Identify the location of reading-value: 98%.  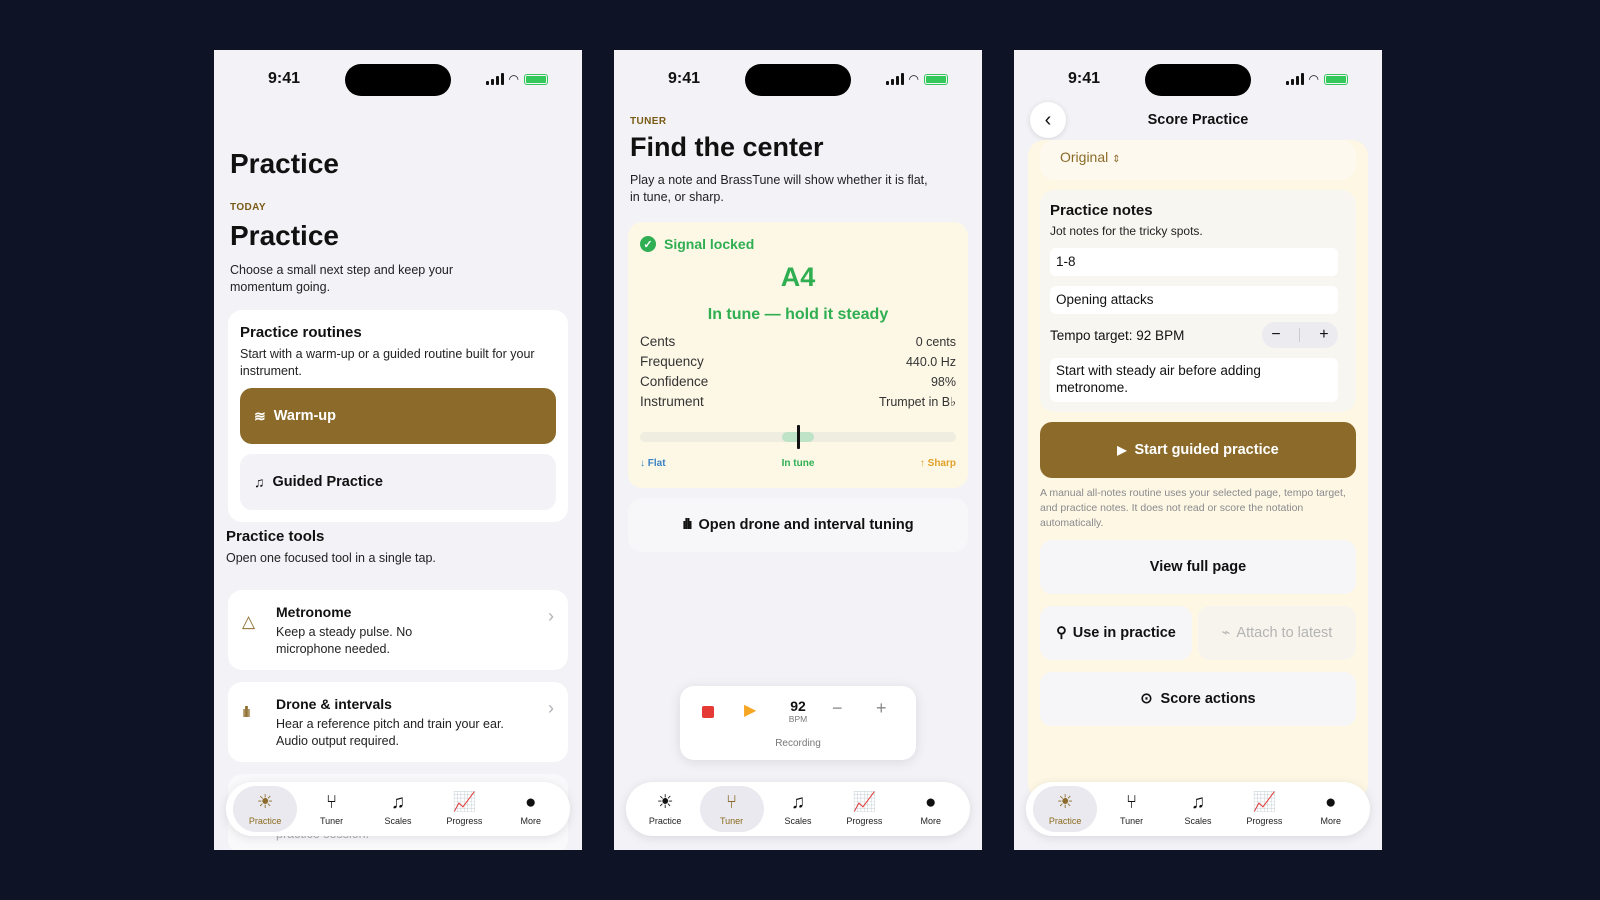
(943, 382).